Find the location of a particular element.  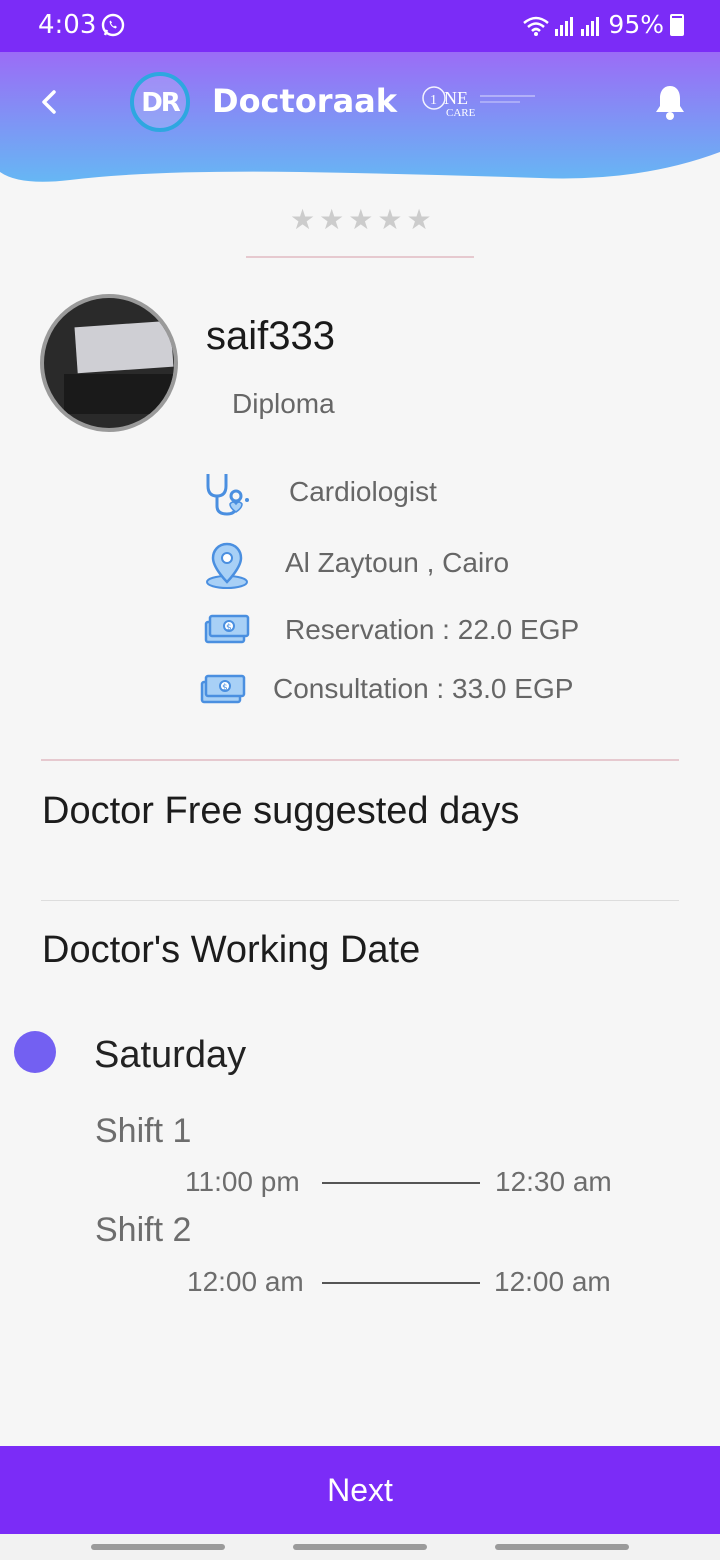

system-nav-bar is located at coordinates (360, 1547).